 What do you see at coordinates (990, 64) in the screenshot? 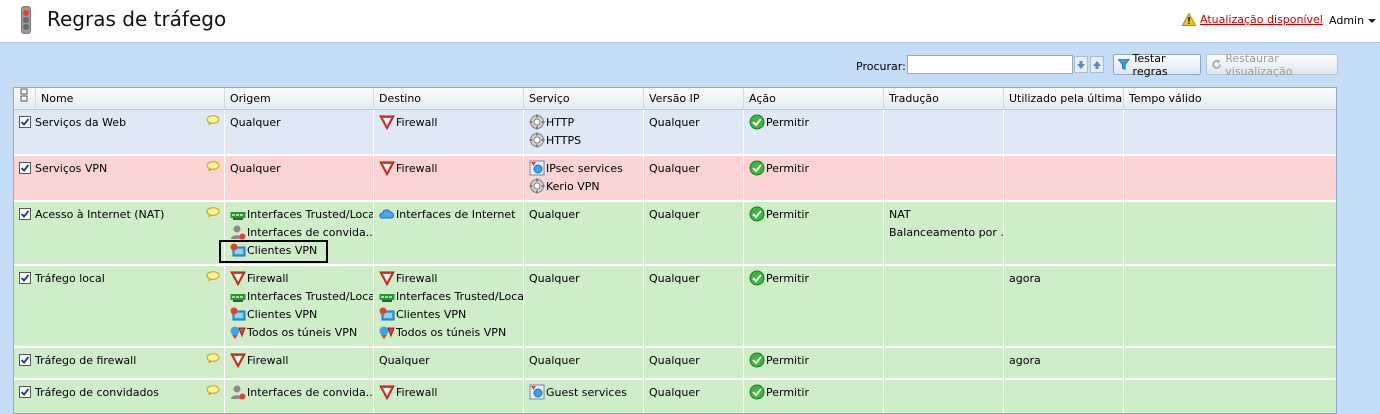
I see `search-input` at bounding box center [990, 64].